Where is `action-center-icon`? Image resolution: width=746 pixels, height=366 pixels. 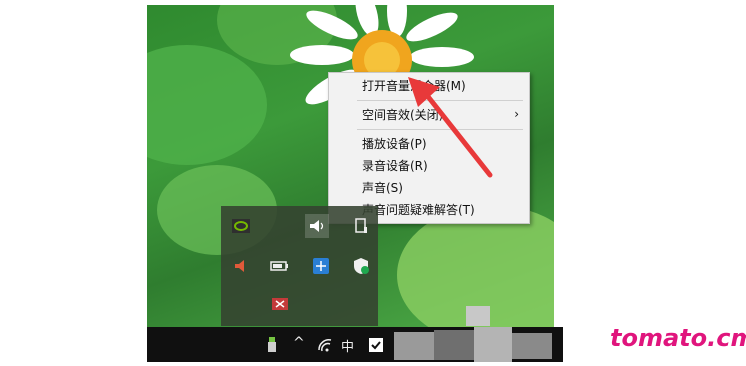
action-center-icon is located at coordinates (376, 346).